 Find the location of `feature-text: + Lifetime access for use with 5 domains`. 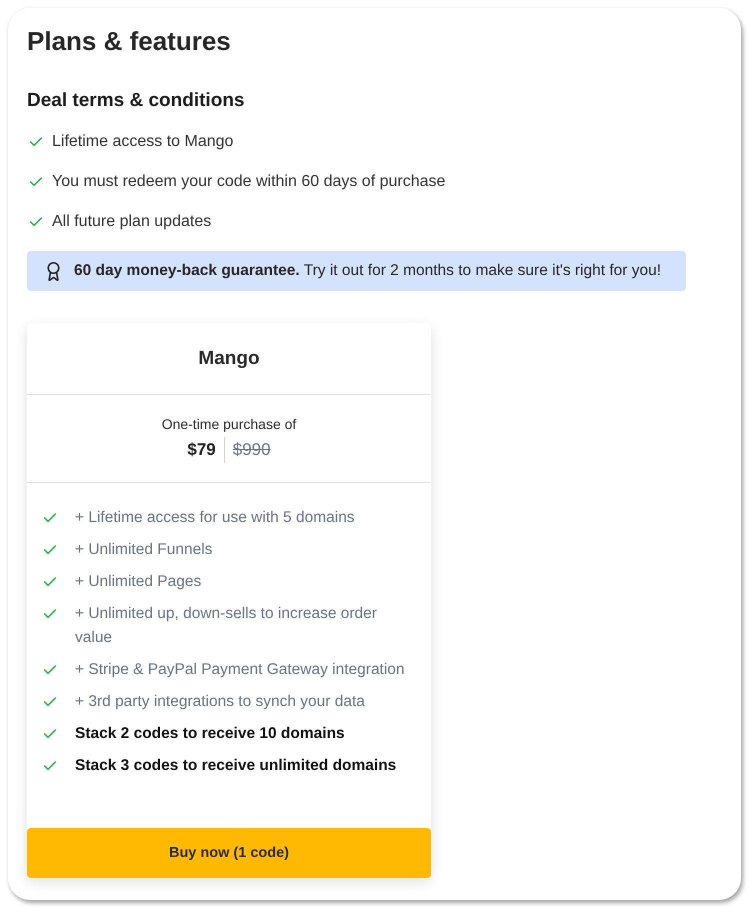

feature-text: + Lifetime access for use with 5 domains is located at coordinates (215, 518).